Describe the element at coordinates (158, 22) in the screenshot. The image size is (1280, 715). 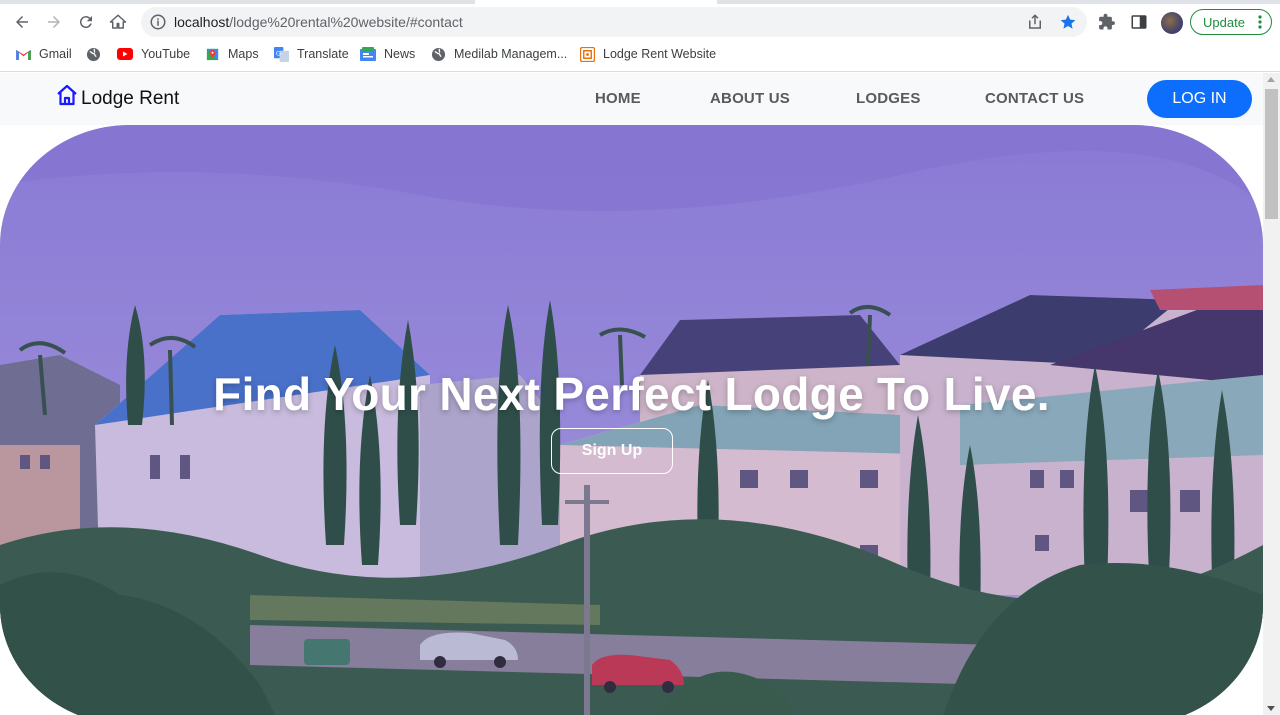
I see `site-info-icon` at that location.